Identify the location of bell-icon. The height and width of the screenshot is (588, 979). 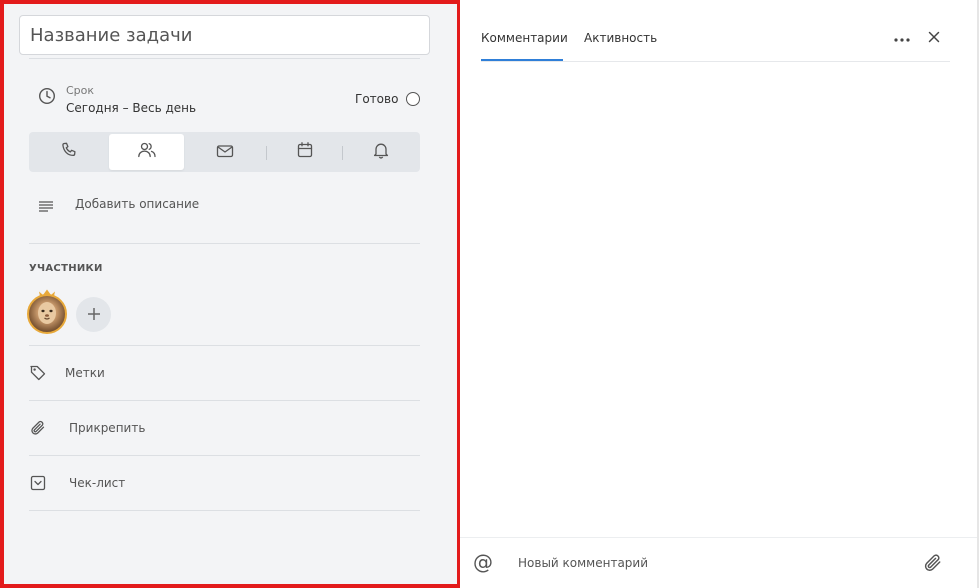
(381, 152).